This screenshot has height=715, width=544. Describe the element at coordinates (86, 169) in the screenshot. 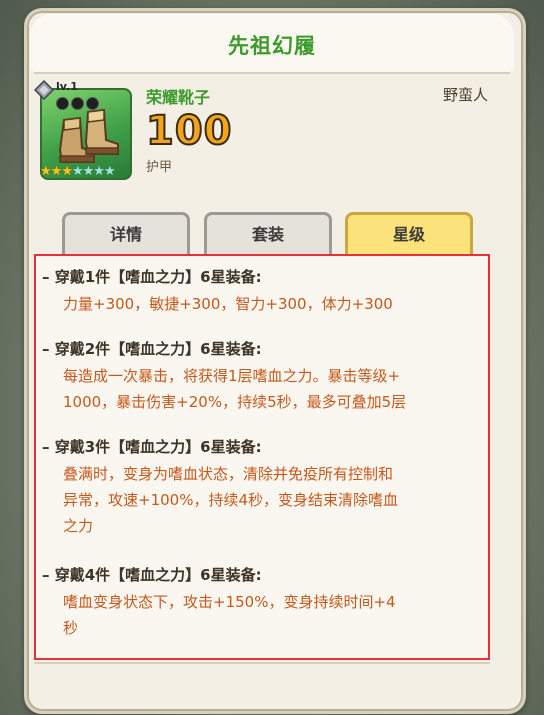

I see `star-rating: ★★★★★★★` at that location.